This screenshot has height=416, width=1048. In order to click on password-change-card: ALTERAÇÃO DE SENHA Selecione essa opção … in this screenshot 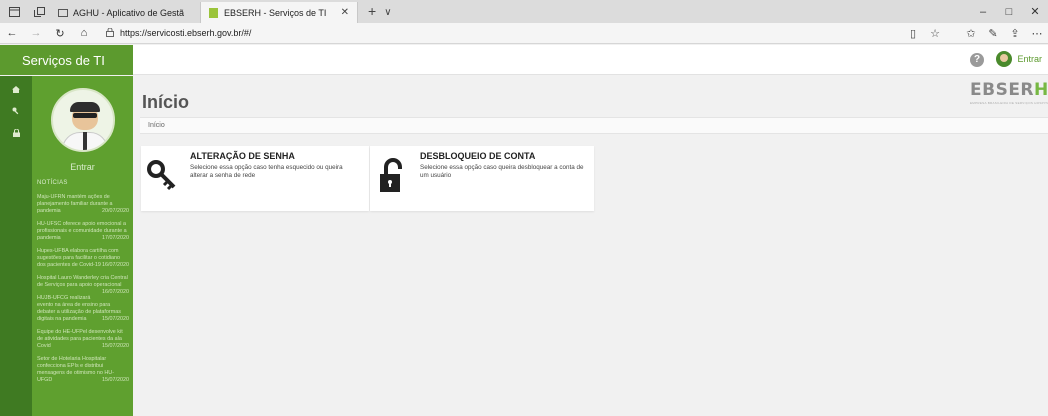, I will do `click(255, 178)`.